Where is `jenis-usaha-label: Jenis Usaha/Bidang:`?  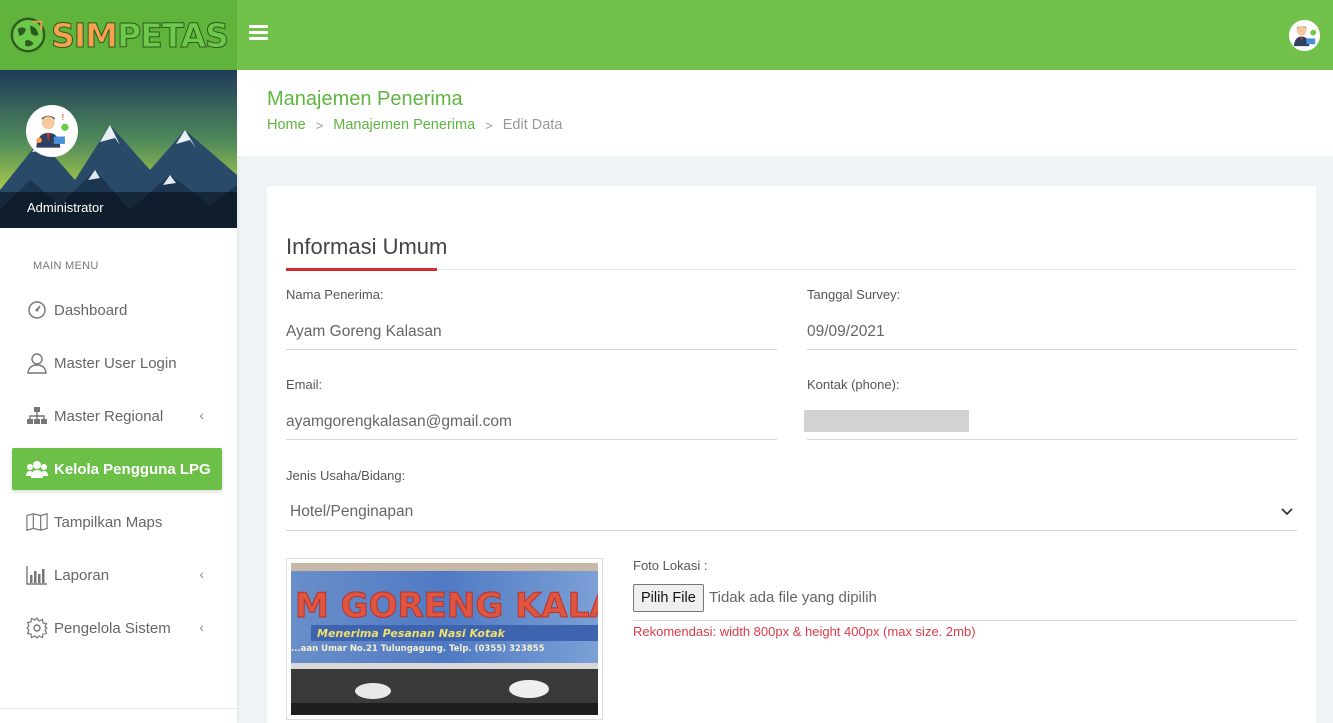 jenis-usaha-label: Jenis Usaha/Bidang: is located at coordinates (346, 475).